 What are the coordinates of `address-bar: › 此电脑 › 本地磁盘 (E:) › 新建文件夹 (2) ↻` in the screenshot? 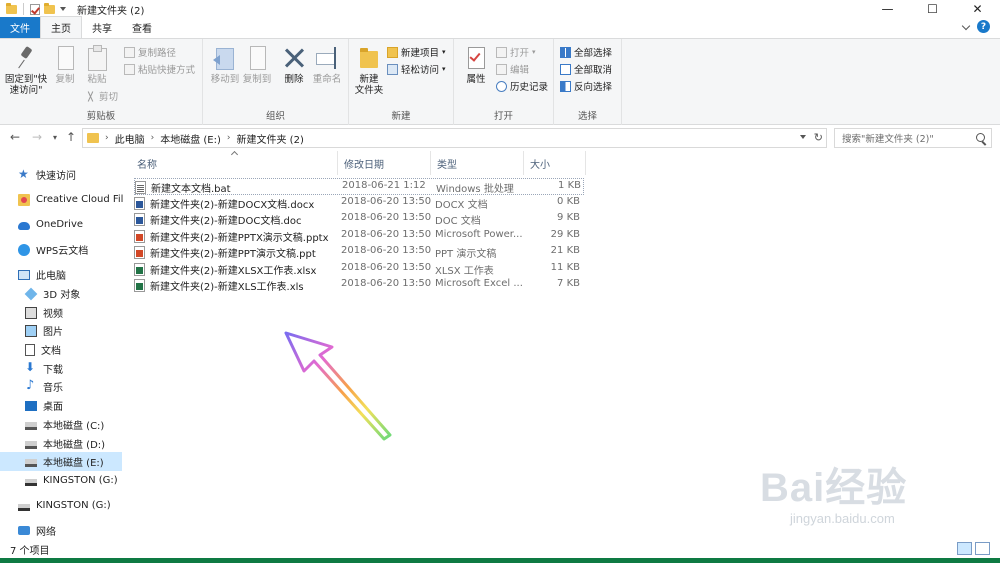 It's located at (454, 138).